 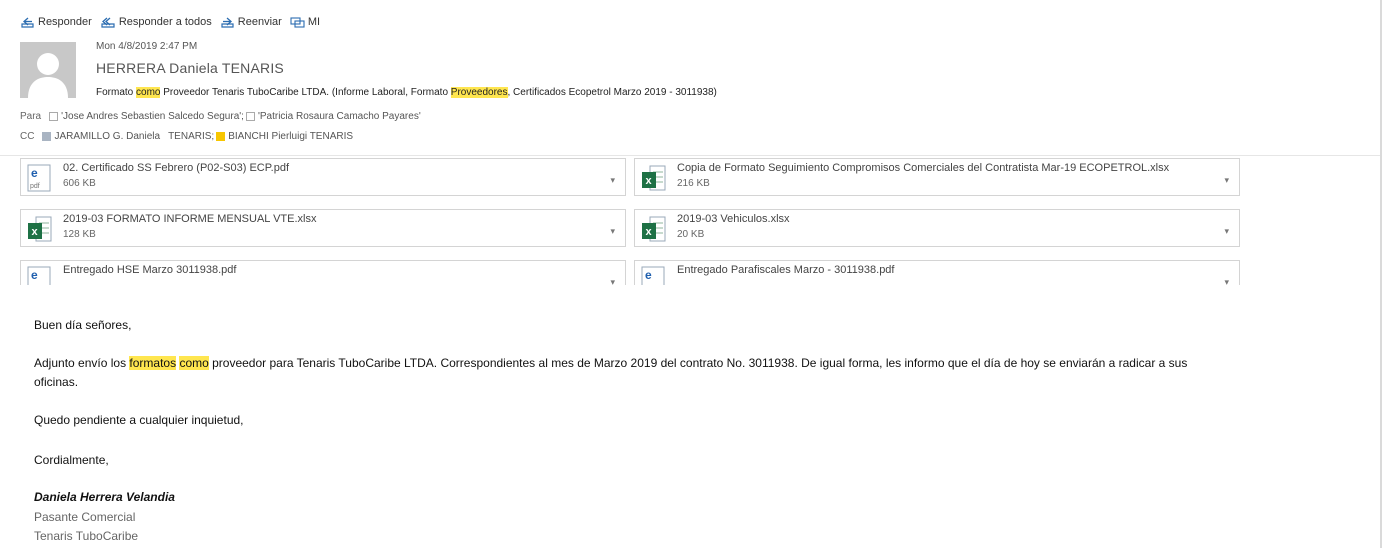 I want to click on message-action-bar: Responder Responder a todos Reenviar MI, so click(x=174, y=22).